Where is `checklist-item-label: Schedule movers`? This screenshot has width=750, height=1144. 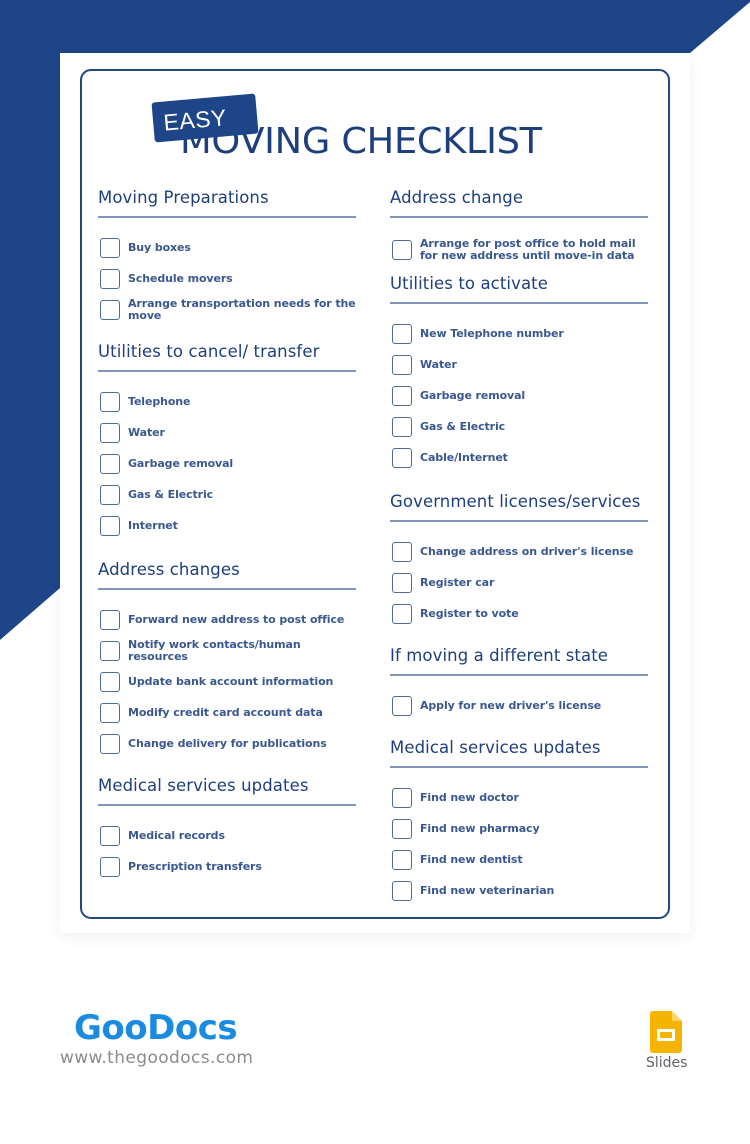
checklist-item-label: Schedule movers is located at coordinates (180, 278).